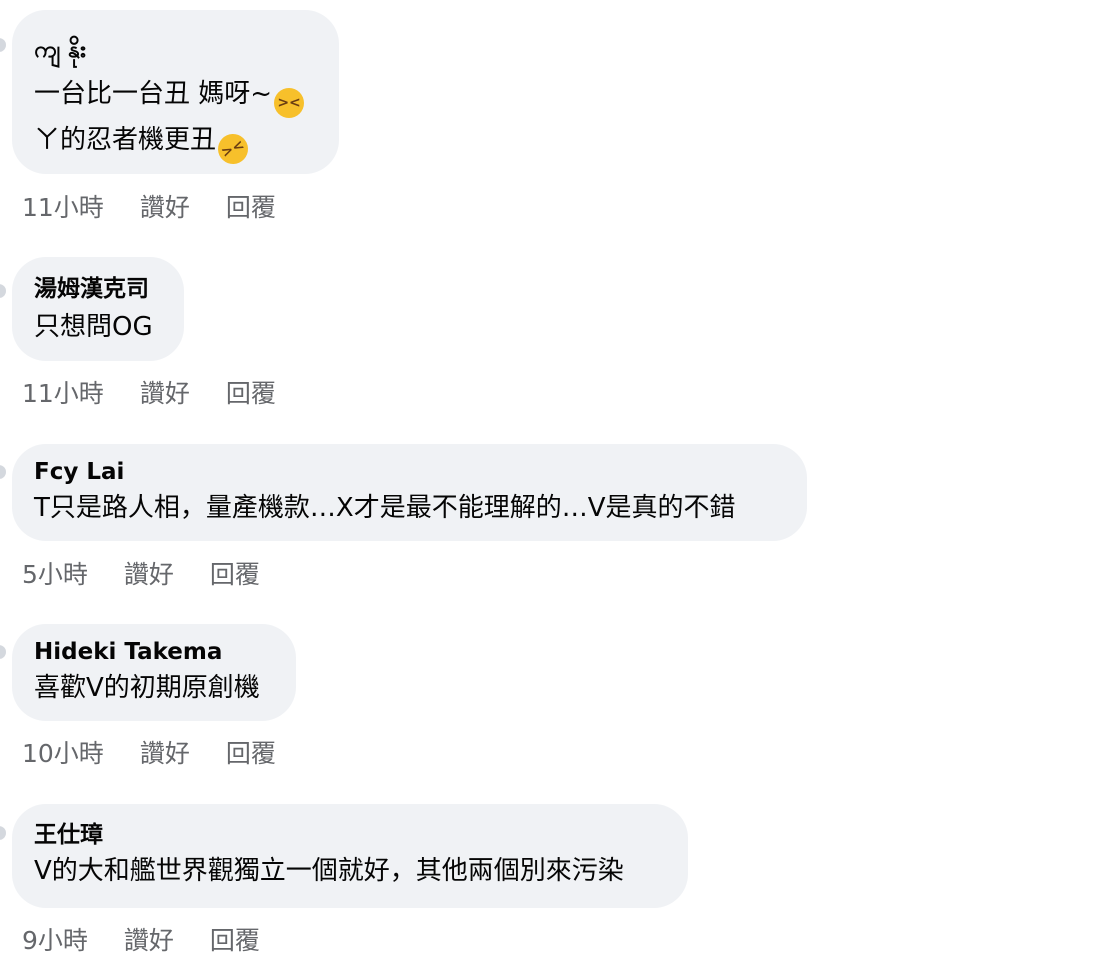  I want to click on comment-text: ㄚ的忍者機更丑, so click(125, 140).